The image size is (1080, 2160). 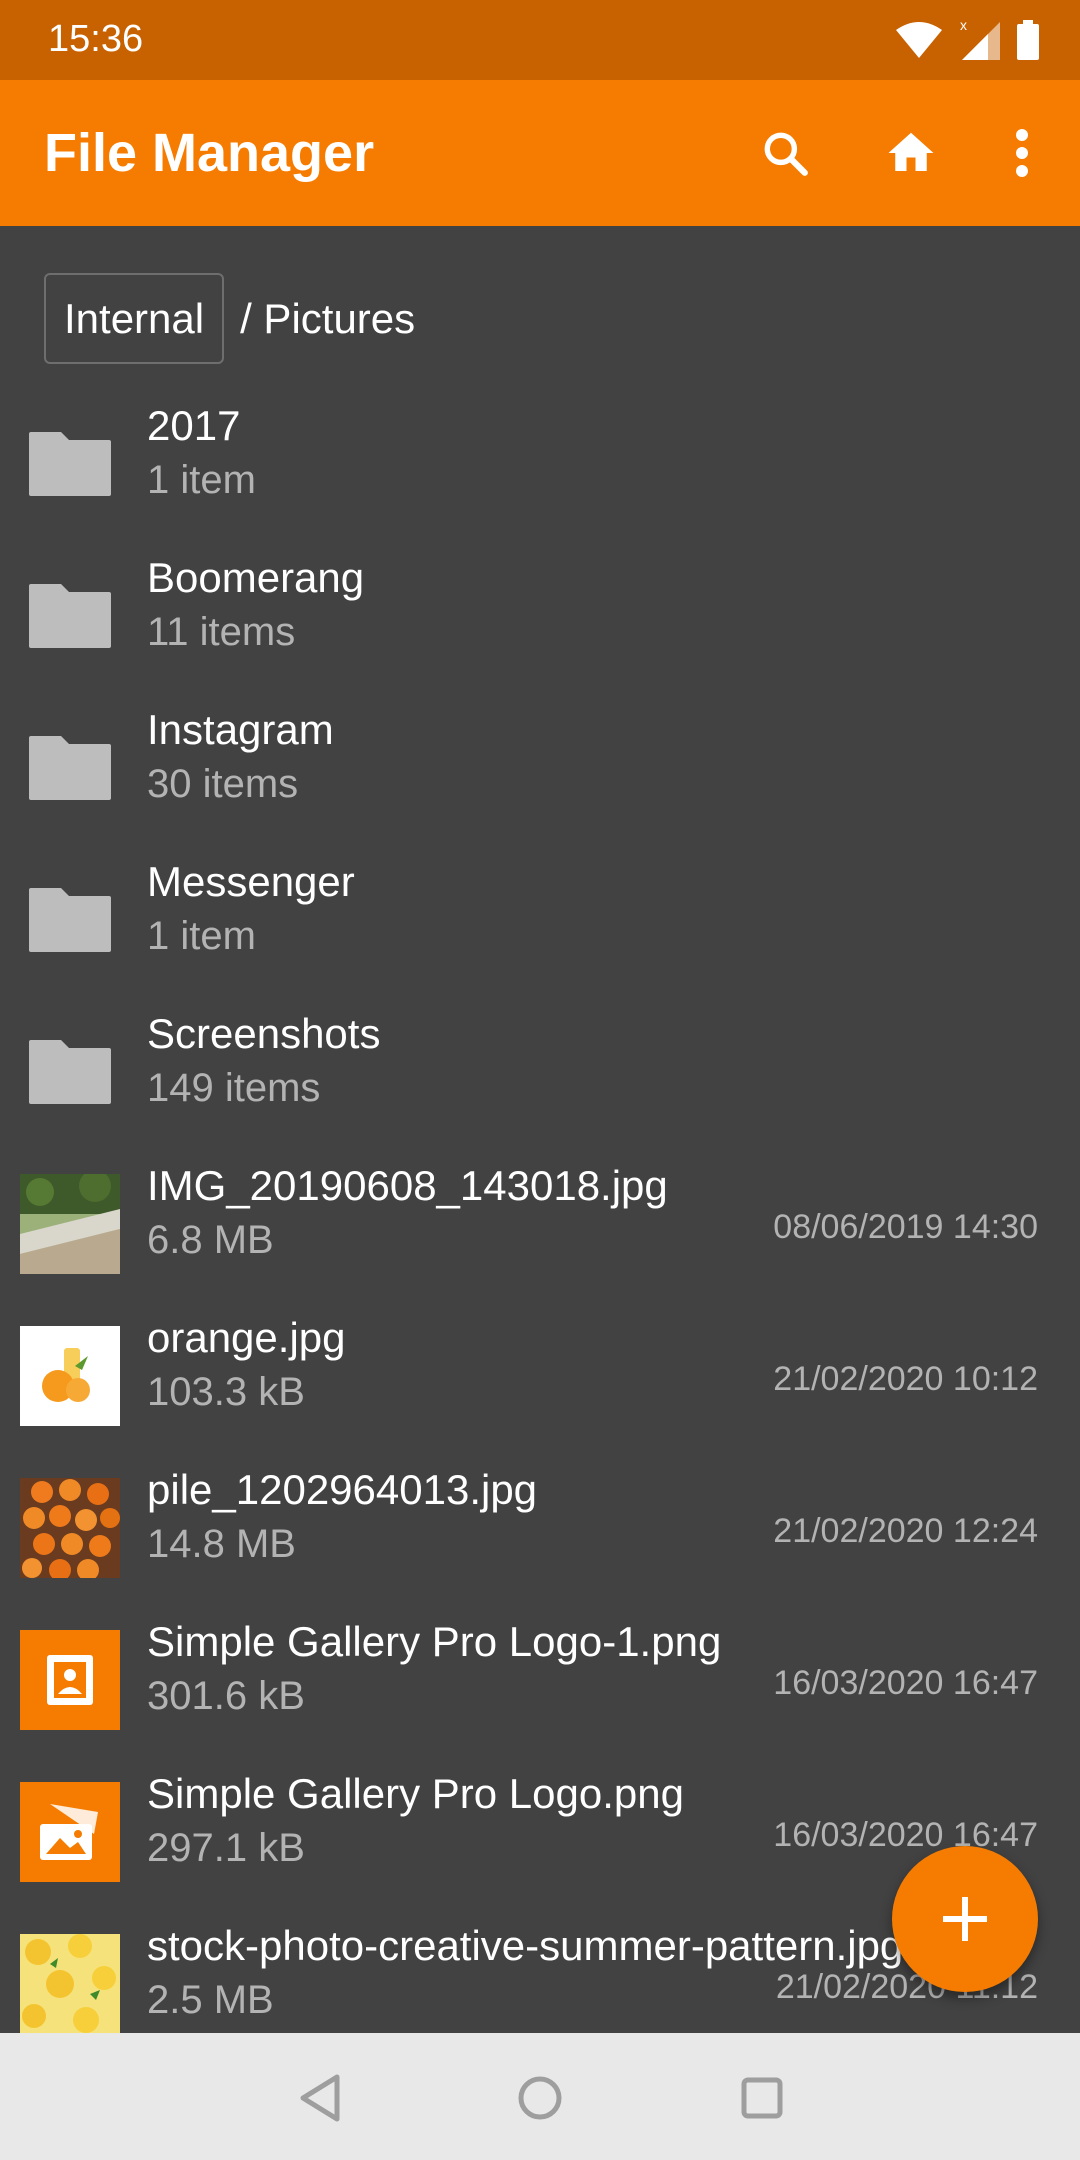 What do you see at coordinates (134, 318) in the screenshot?
I see `breadcrumb-internal: Internal` at bounding box center [134, 318].